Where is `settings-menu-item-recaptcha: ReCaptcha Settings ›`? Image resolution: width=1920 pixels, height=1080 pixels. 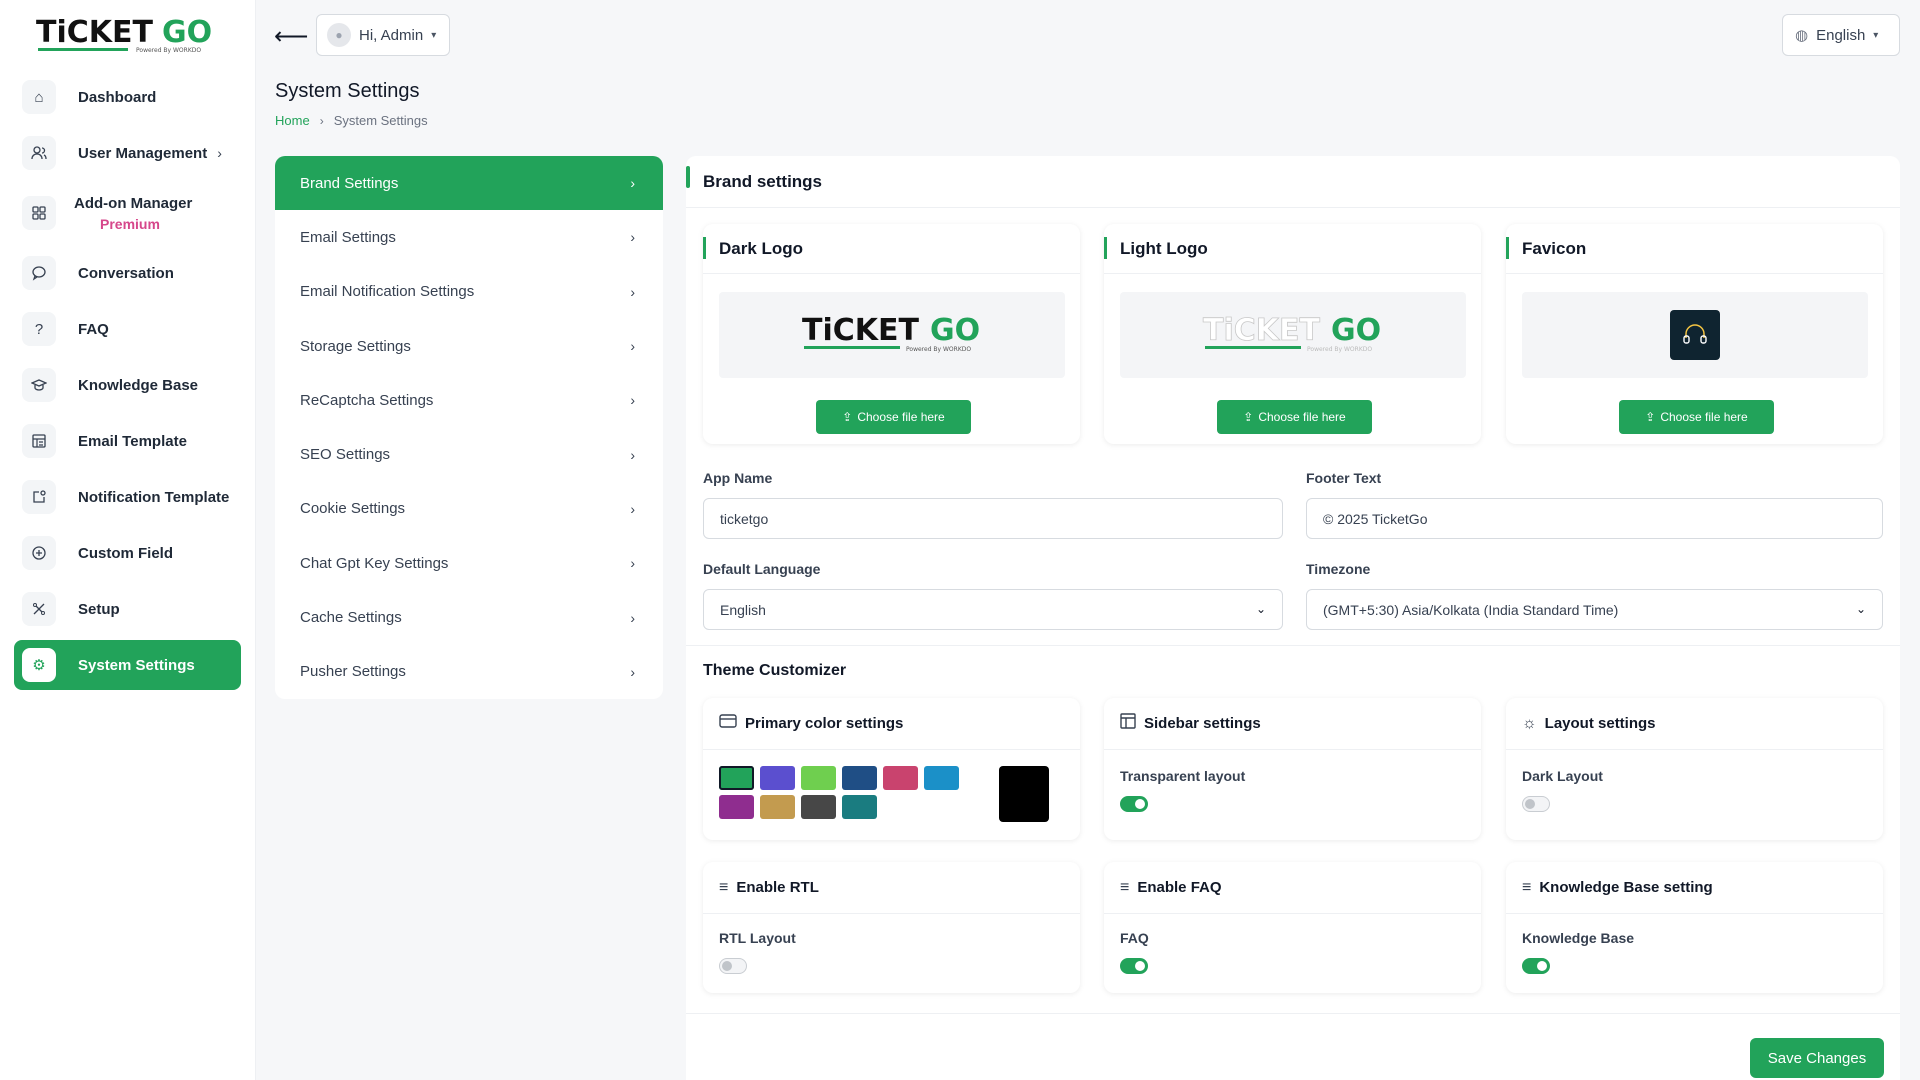 settings-menu-item-recaptcha: ReCaptcha Settings › is located at coordinates (469, 400).